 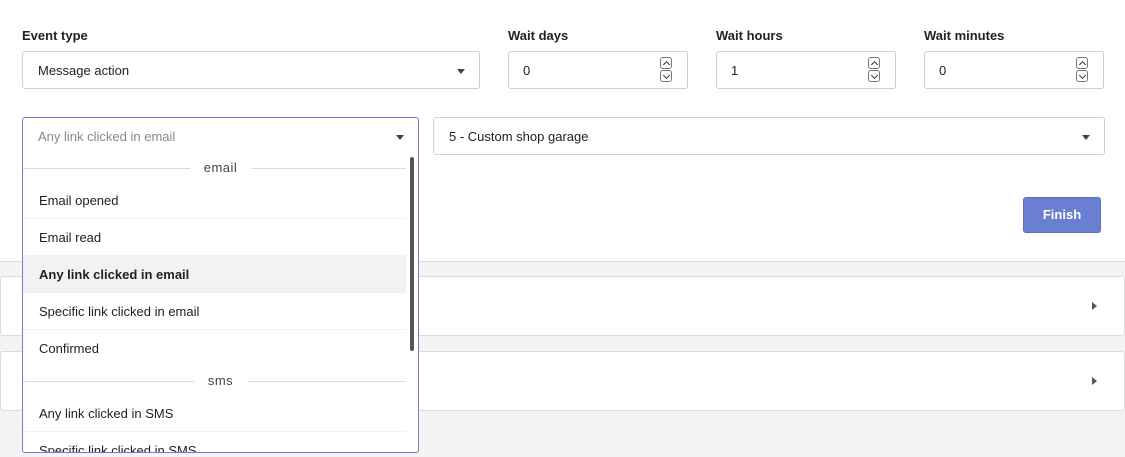 What do you see at coordinates (214, 442) in the screenshot?
I see `option-specific-link-clicked-sms: Specific link clicked in SMS` at bounding box center [214, 442].